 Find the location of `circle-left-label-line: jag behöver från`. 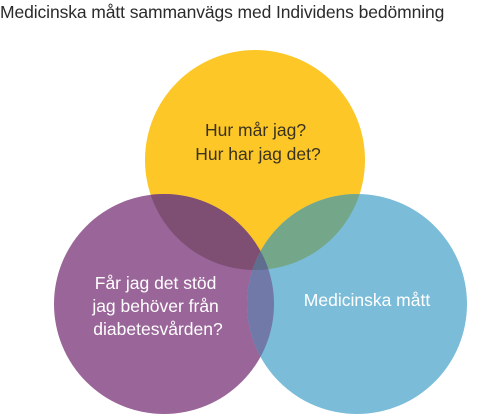

circle-left-label-line: jag behöver från is located at coordinates (154, 306).